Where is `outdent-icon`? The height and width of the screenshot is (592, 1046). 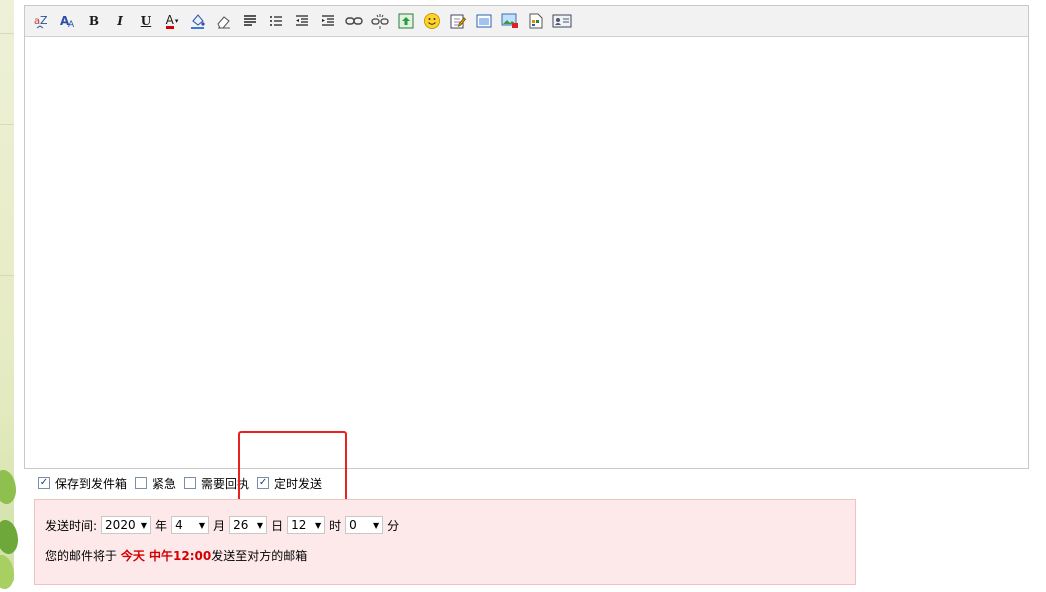
outdent-icon is located at coordinates (302, 21).